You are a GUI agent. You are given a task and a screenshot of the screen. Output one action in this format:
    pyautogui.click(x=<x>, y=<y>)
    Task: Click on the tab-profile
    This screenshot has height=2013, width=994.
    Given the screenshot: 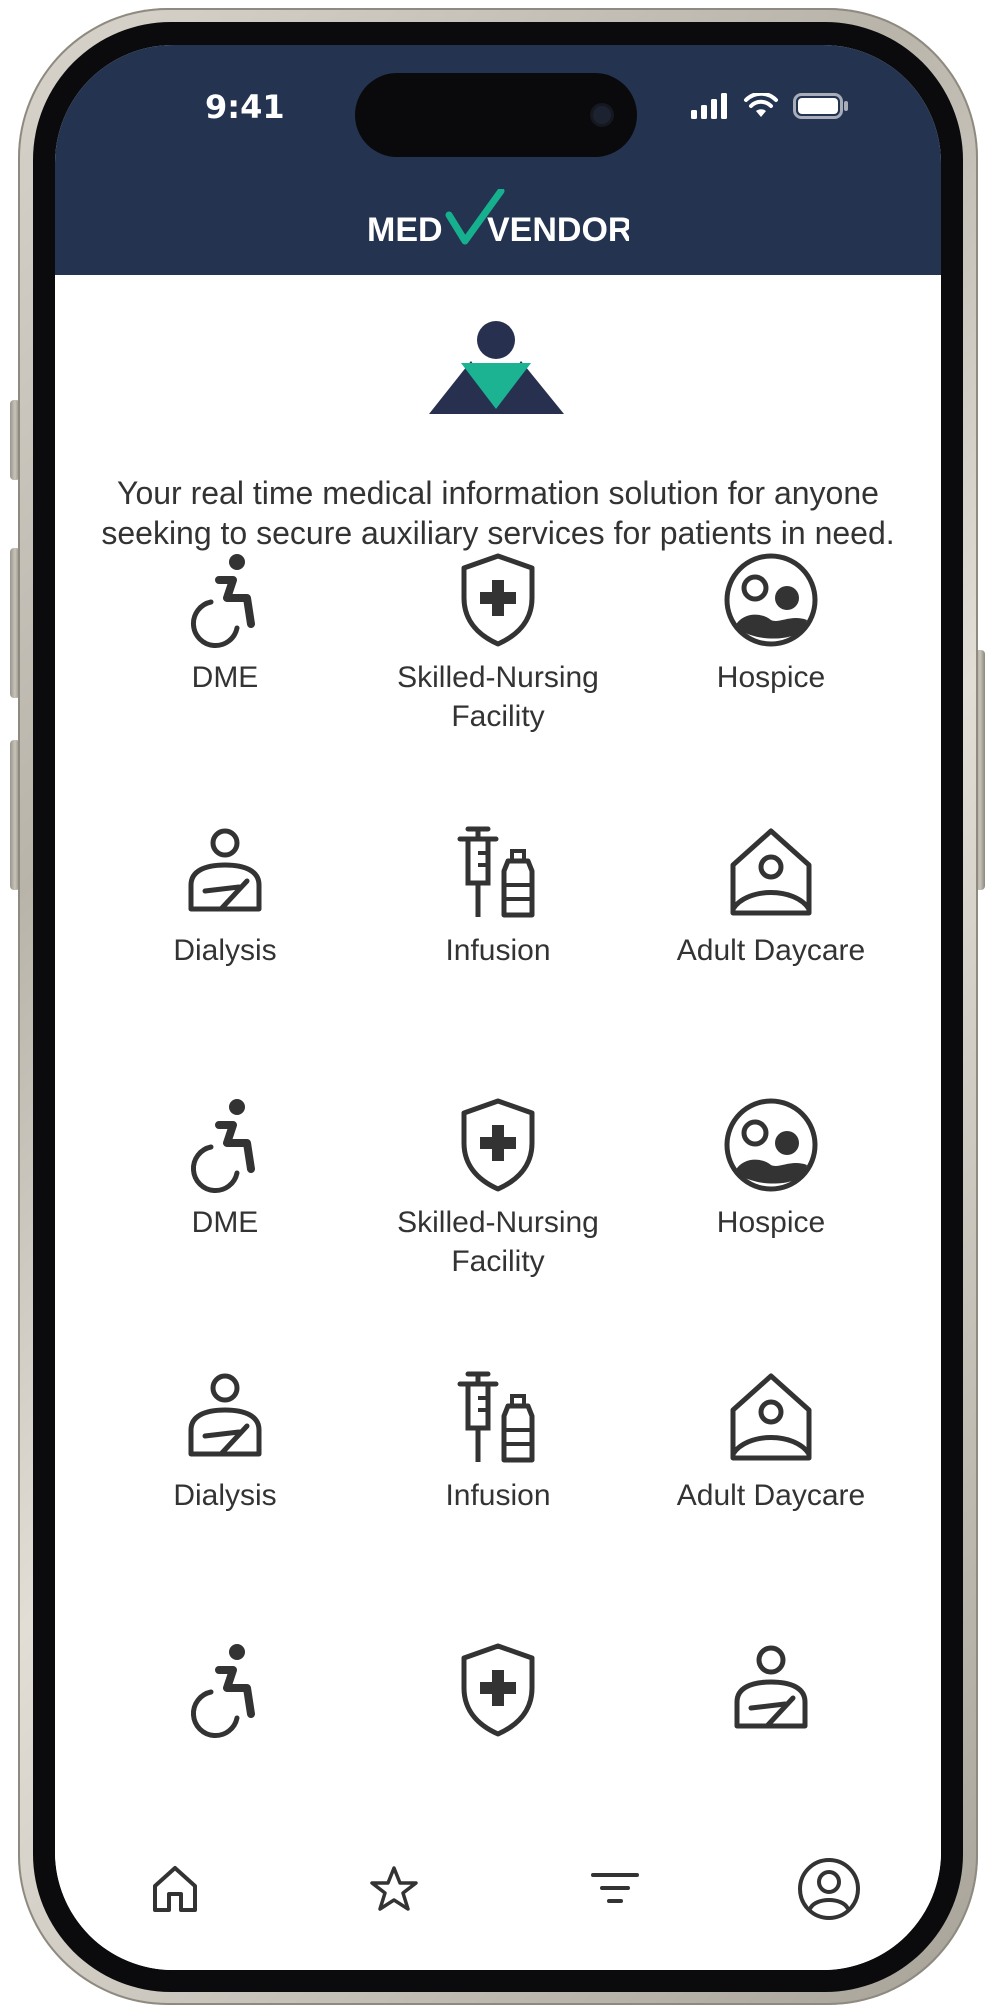 What is the action you would take?
    pyautogui.click(x=829, y=1889)
    